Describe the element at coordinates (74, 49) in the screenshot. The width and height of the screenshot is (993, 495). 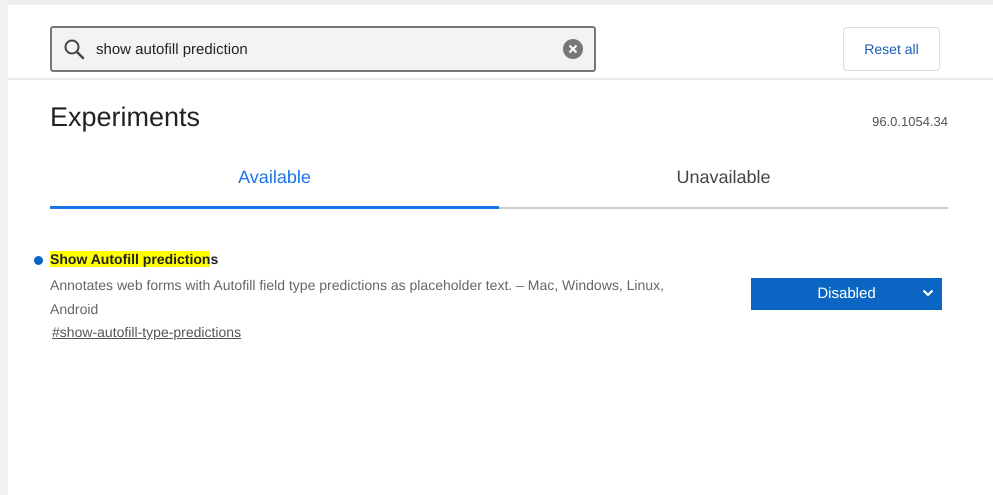
I see `search-icon` at that location.